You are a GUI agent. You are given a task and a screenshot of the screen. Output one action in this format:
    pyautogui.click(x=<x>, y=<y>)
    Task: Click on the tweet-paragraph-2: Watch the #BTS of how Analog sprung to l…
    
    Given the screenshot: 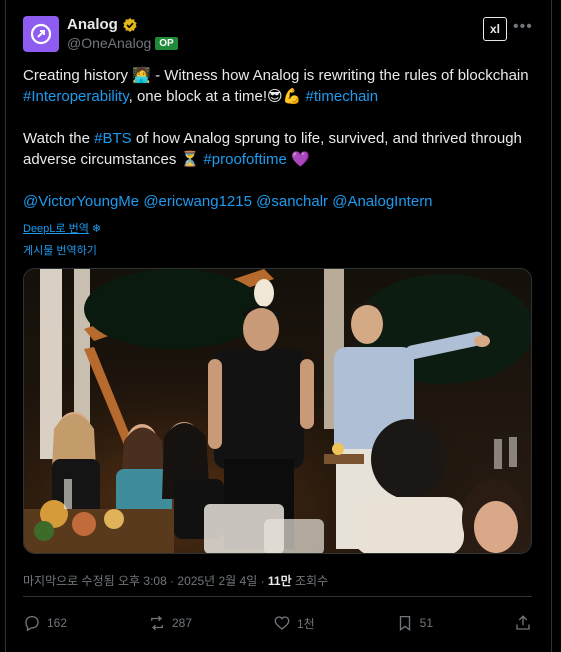 What is the action you would take?
    pyautogui.click(x=278, y=149)
    